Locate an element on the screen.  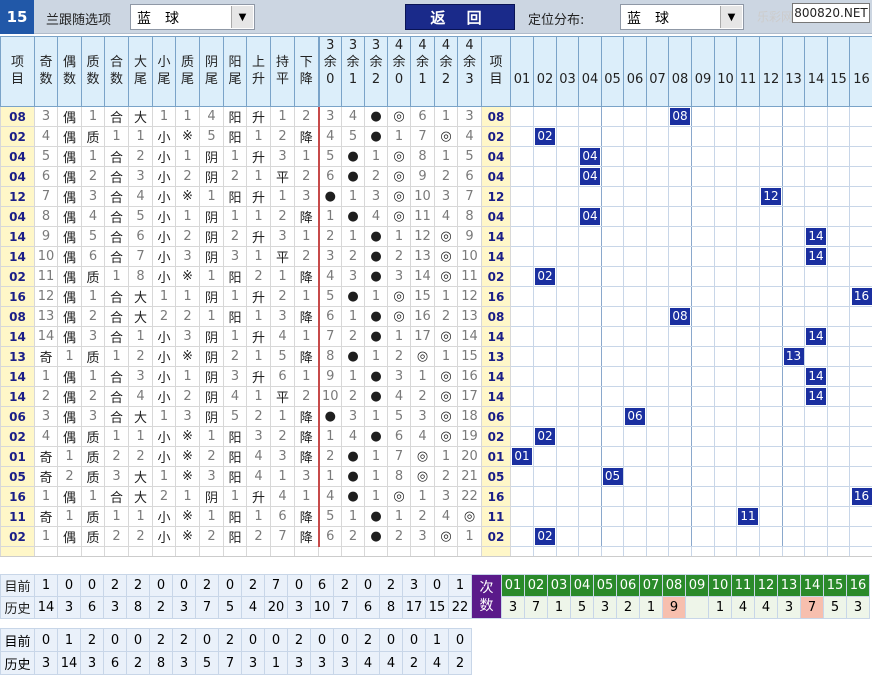
column-header: 合数 is located at coordinates (116, 71).